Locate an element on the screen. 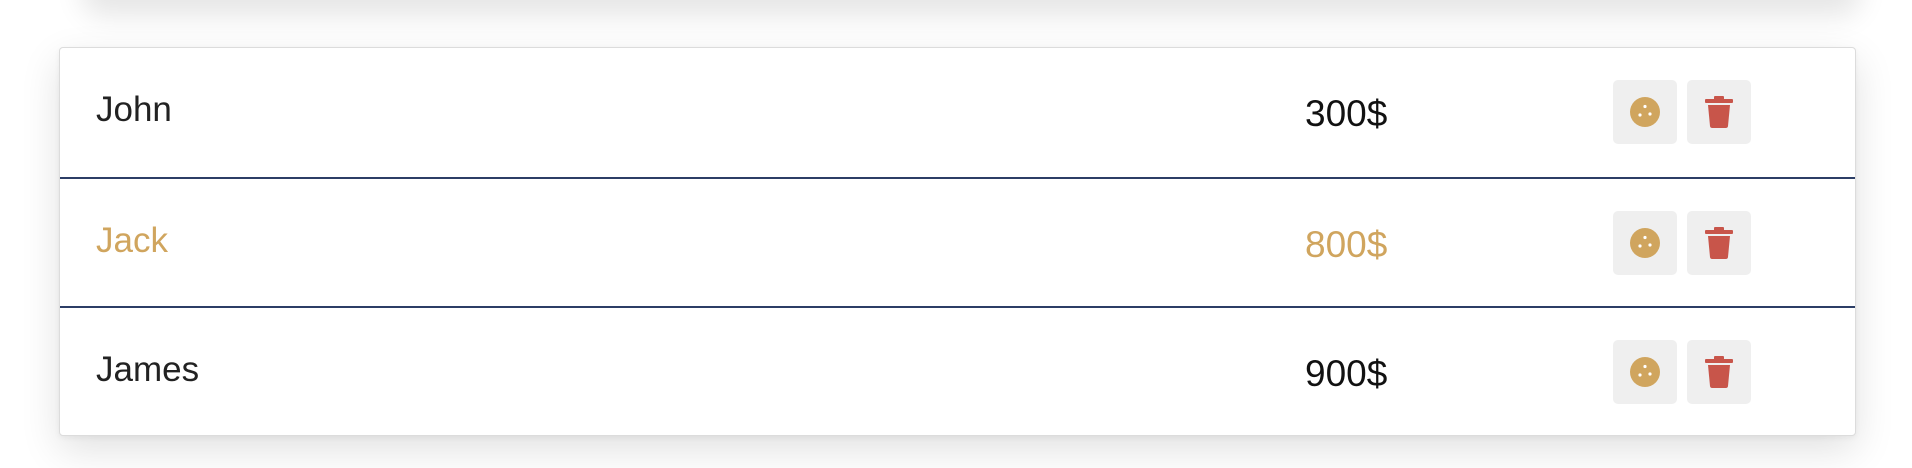  item-name: John is located at coordinates (134, 109).